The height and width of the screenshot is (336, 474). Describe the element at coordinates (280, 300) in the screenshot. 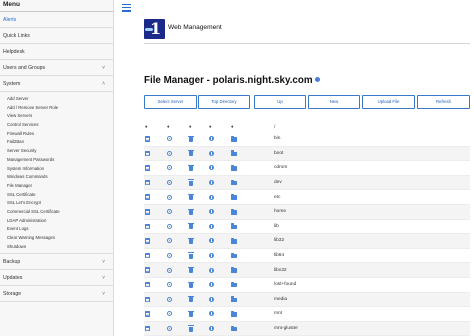

I see `file-name-link: media` at that location.